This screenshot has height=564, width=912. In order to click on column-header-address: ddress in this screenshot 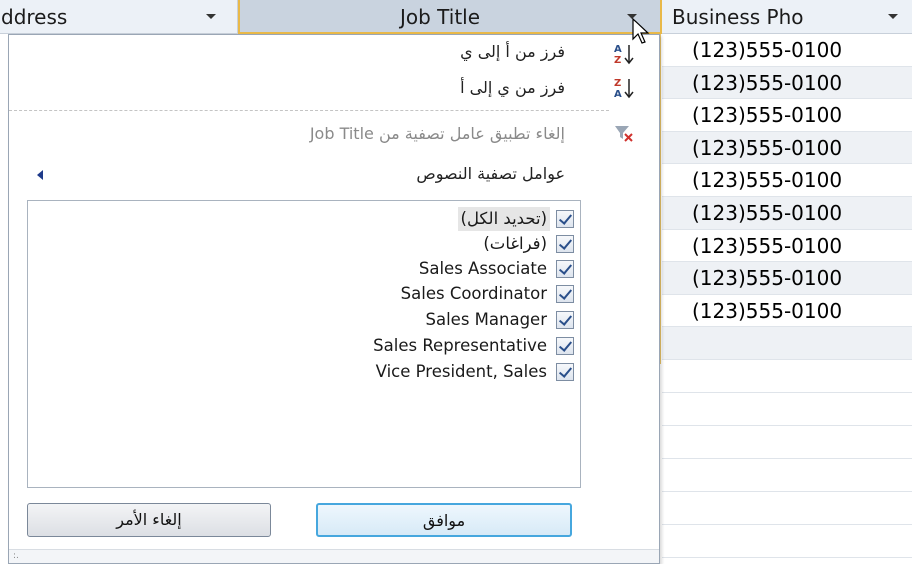, I will do `click(119, 17)`.